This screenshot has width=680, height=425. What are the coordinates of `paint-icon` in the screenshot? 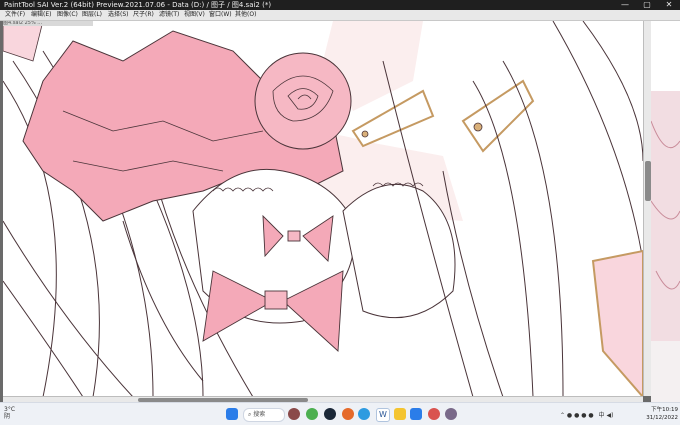 It's located at (451, 414).